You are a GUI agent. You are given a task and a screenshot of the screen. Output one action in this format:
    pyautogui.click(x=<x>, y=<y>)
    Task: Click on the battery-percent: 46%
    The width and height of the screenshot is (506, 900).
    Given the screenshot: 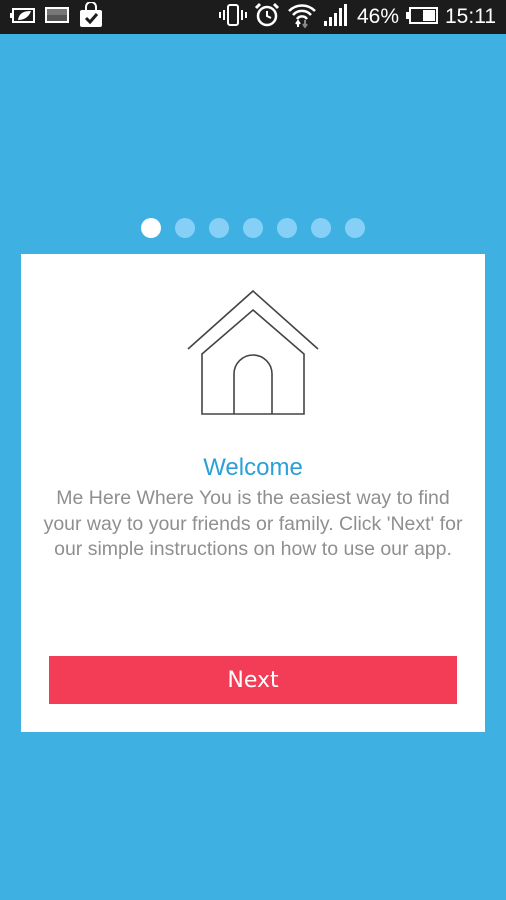 What is the action you would take?
    pyautogui.click(x=377, y=16)
    